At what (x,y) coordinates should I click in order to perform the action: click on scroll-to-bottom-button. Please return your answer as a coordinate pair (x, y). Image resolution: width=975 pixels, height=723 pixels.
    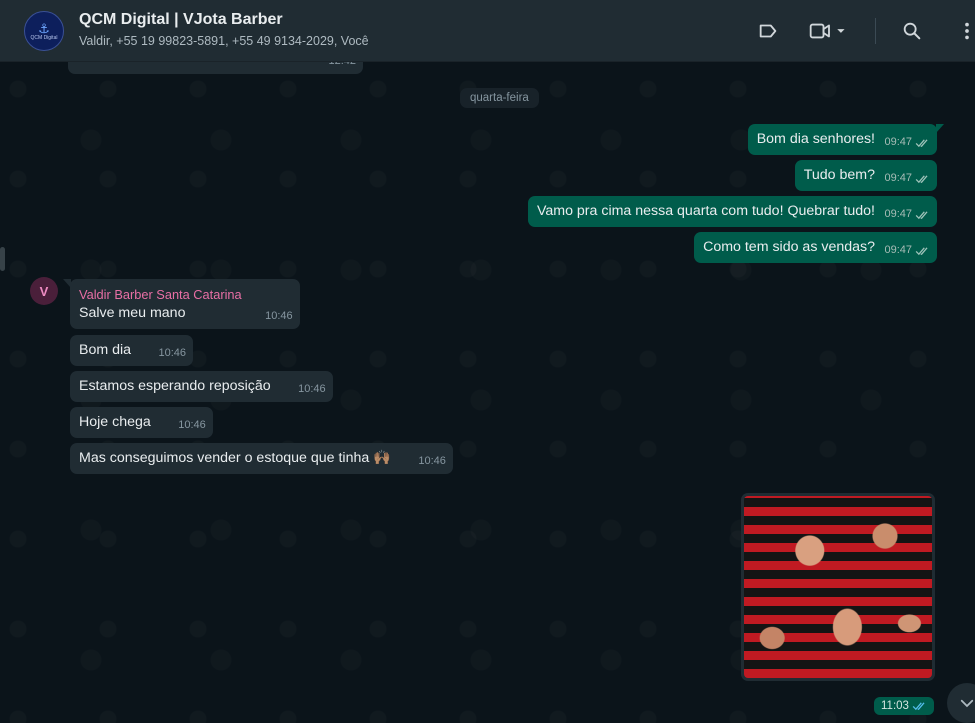
    Looking at the image, I should click on (961, 703).